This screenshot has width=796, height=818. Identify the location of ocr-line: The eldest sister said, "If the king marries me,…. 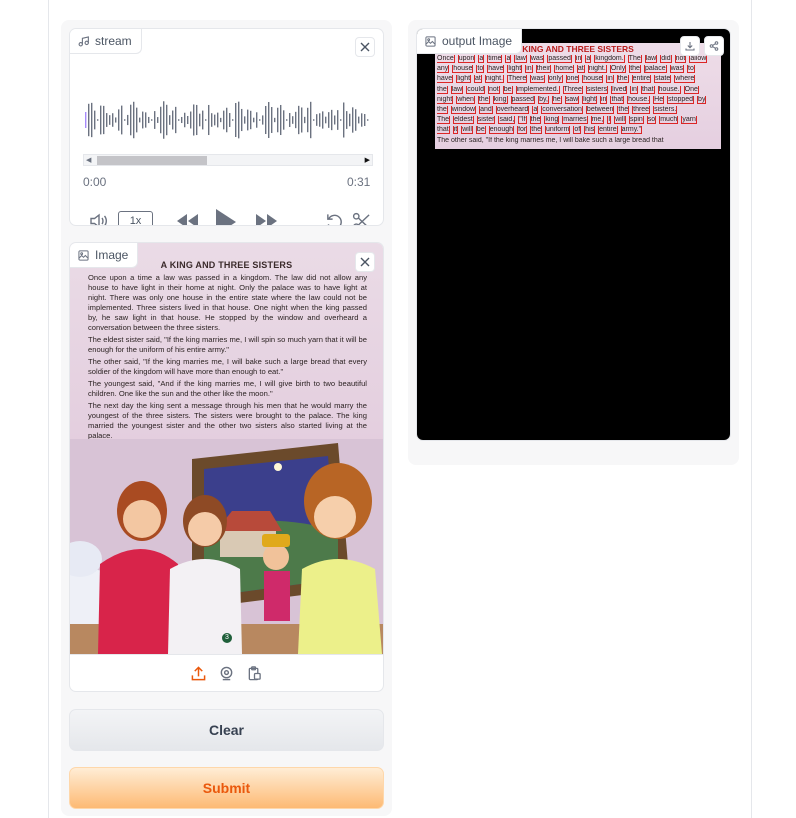
(578, 120).